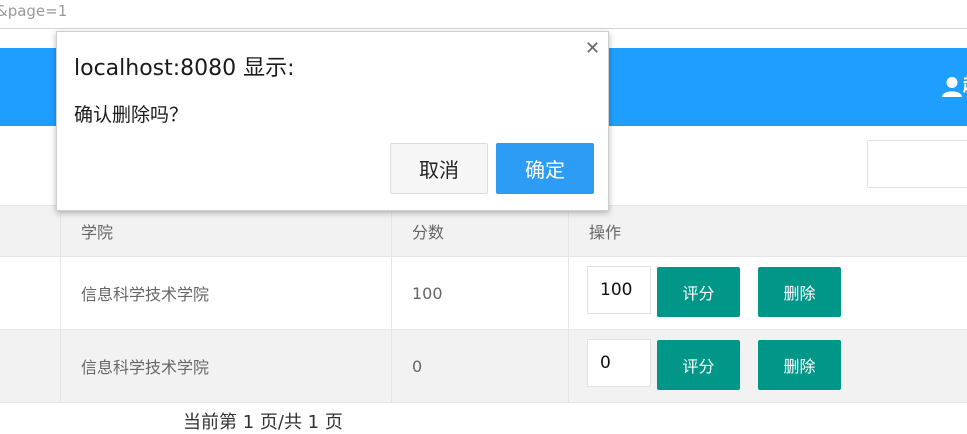 The image size is (967, 434). What do you see at coordinates (439, 168) in the screenshot?
I see `cancel-button: 取消` at bounding box center [439, 168].